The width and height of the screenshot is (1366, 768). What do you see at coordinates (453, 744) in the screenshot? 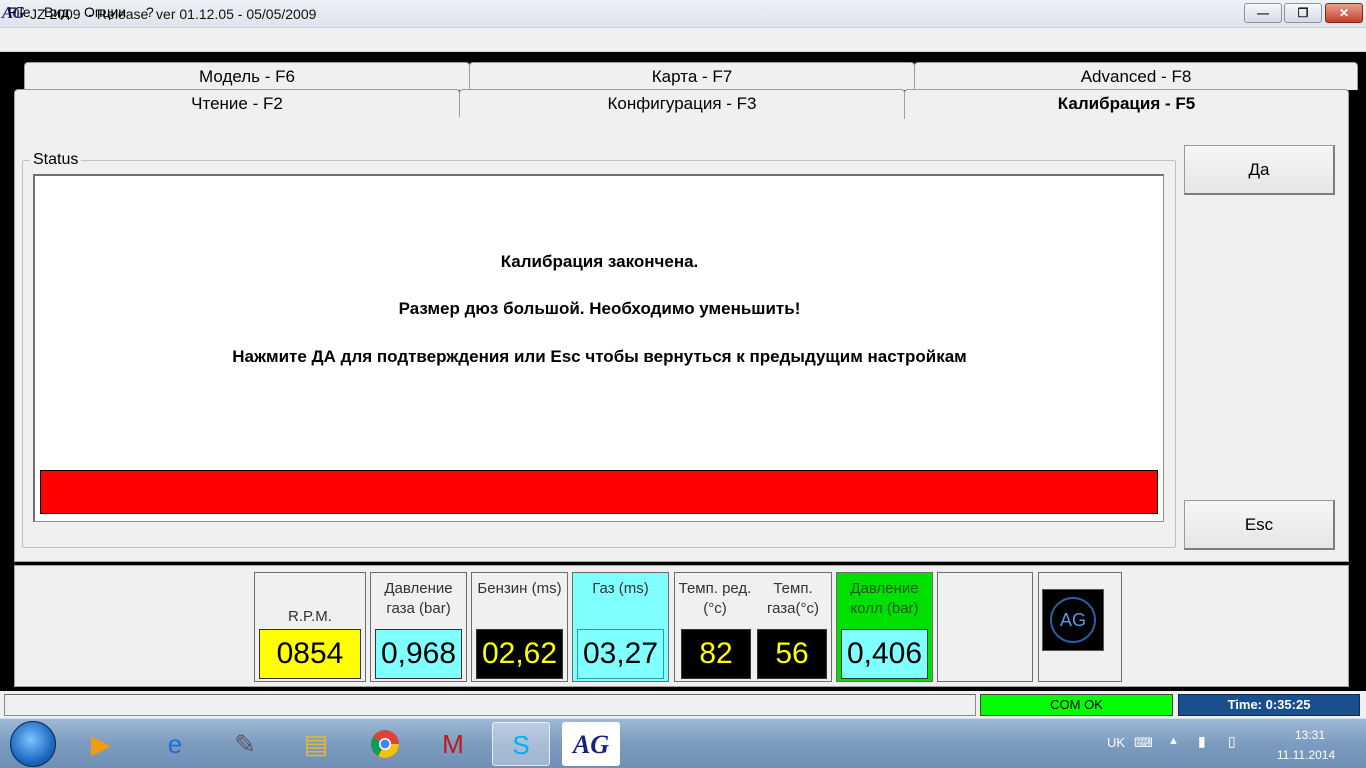
I see `mcafee-icon: M` at bounding box center [453, 744].